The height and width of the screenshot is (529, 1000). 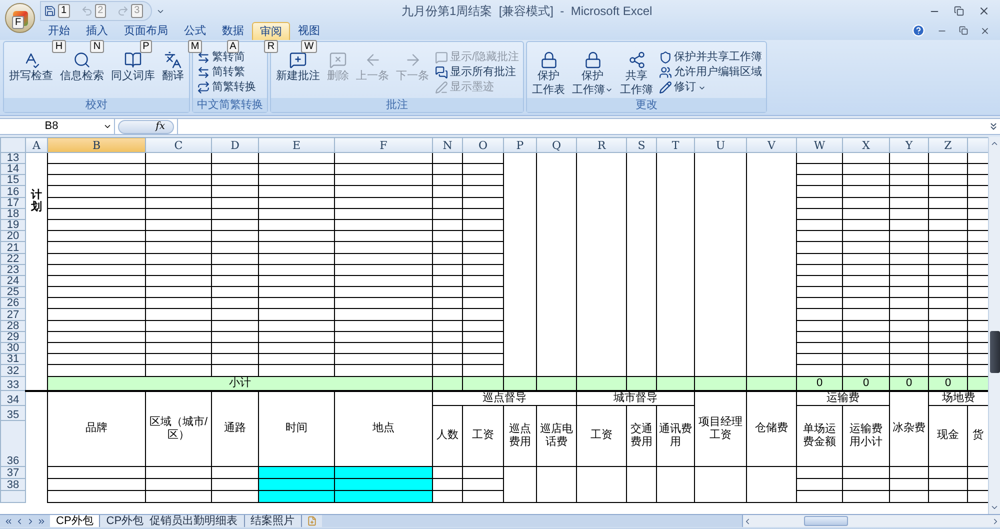 I want to click on column-header: O, so click(x=483, y=145).